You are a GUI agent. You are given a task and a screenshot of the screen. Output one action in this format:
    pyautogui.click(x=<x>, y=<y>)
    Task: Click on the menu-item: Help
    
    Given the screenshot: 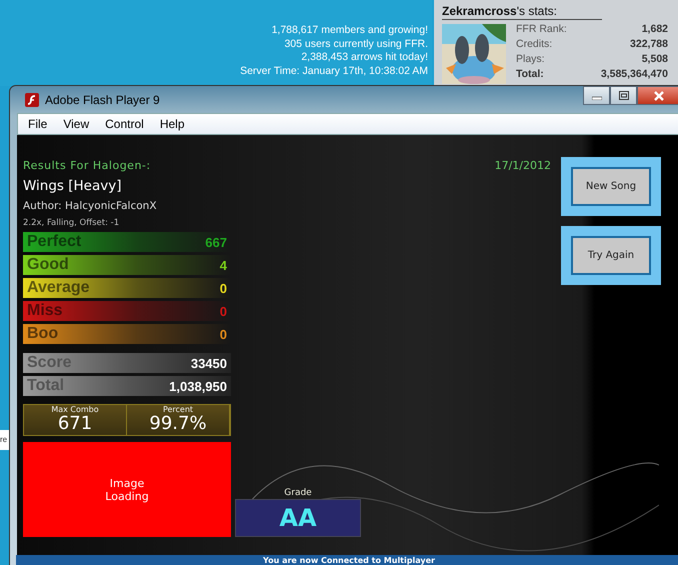 What is the action you would take?
    pyautogui.click(x=172, y=124)
    